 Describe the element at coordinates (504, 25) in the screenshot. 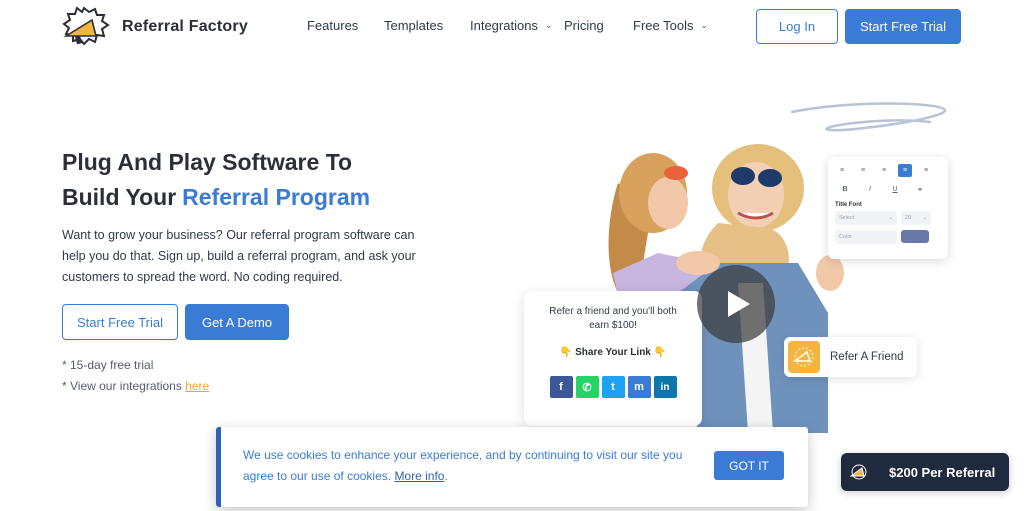

I see `nav-label: Integrations` at that location.